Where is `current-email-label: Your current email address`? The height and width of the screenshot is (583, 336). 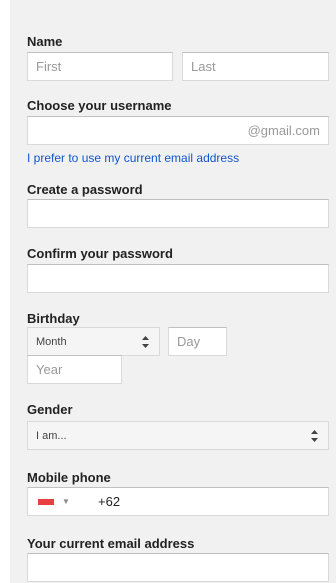 current-email-label: Your current email address is located at coordinates (111, 543).